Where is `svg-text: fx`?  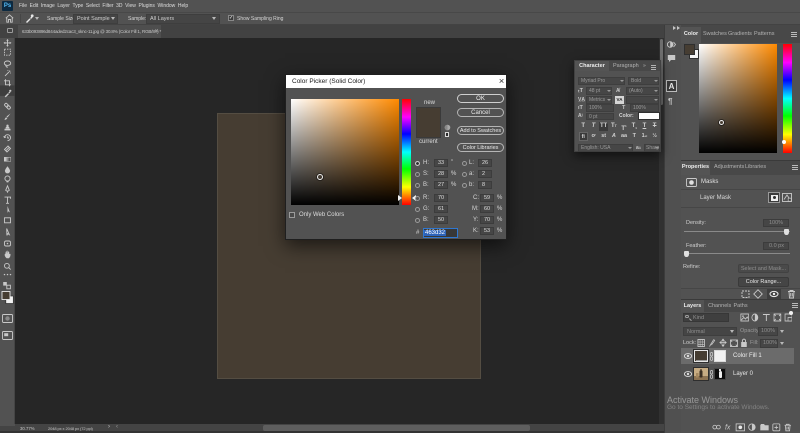 svg-text: fx is located at coordinates (728, 427).